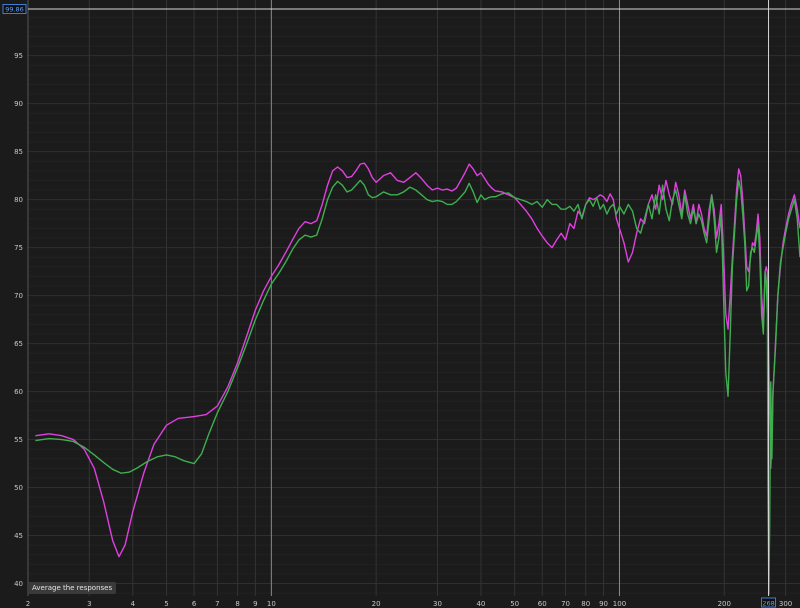  Describe the element at coordinates (18, 584) in the screenshot. I see `y-tick-label: 40` at that location.